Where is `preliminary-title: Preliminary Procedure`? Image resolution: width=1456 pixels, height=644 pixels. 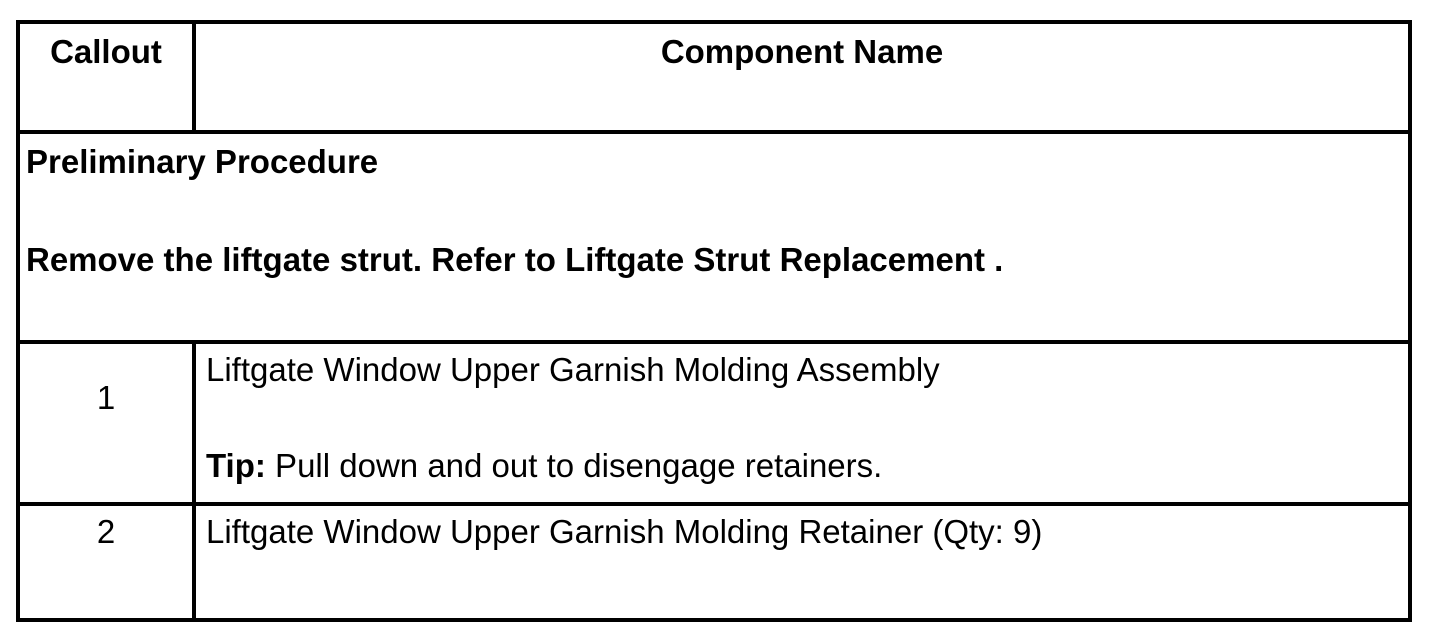 preliminary-title: Preliminary Procedure is located at coordinates (202, 161).